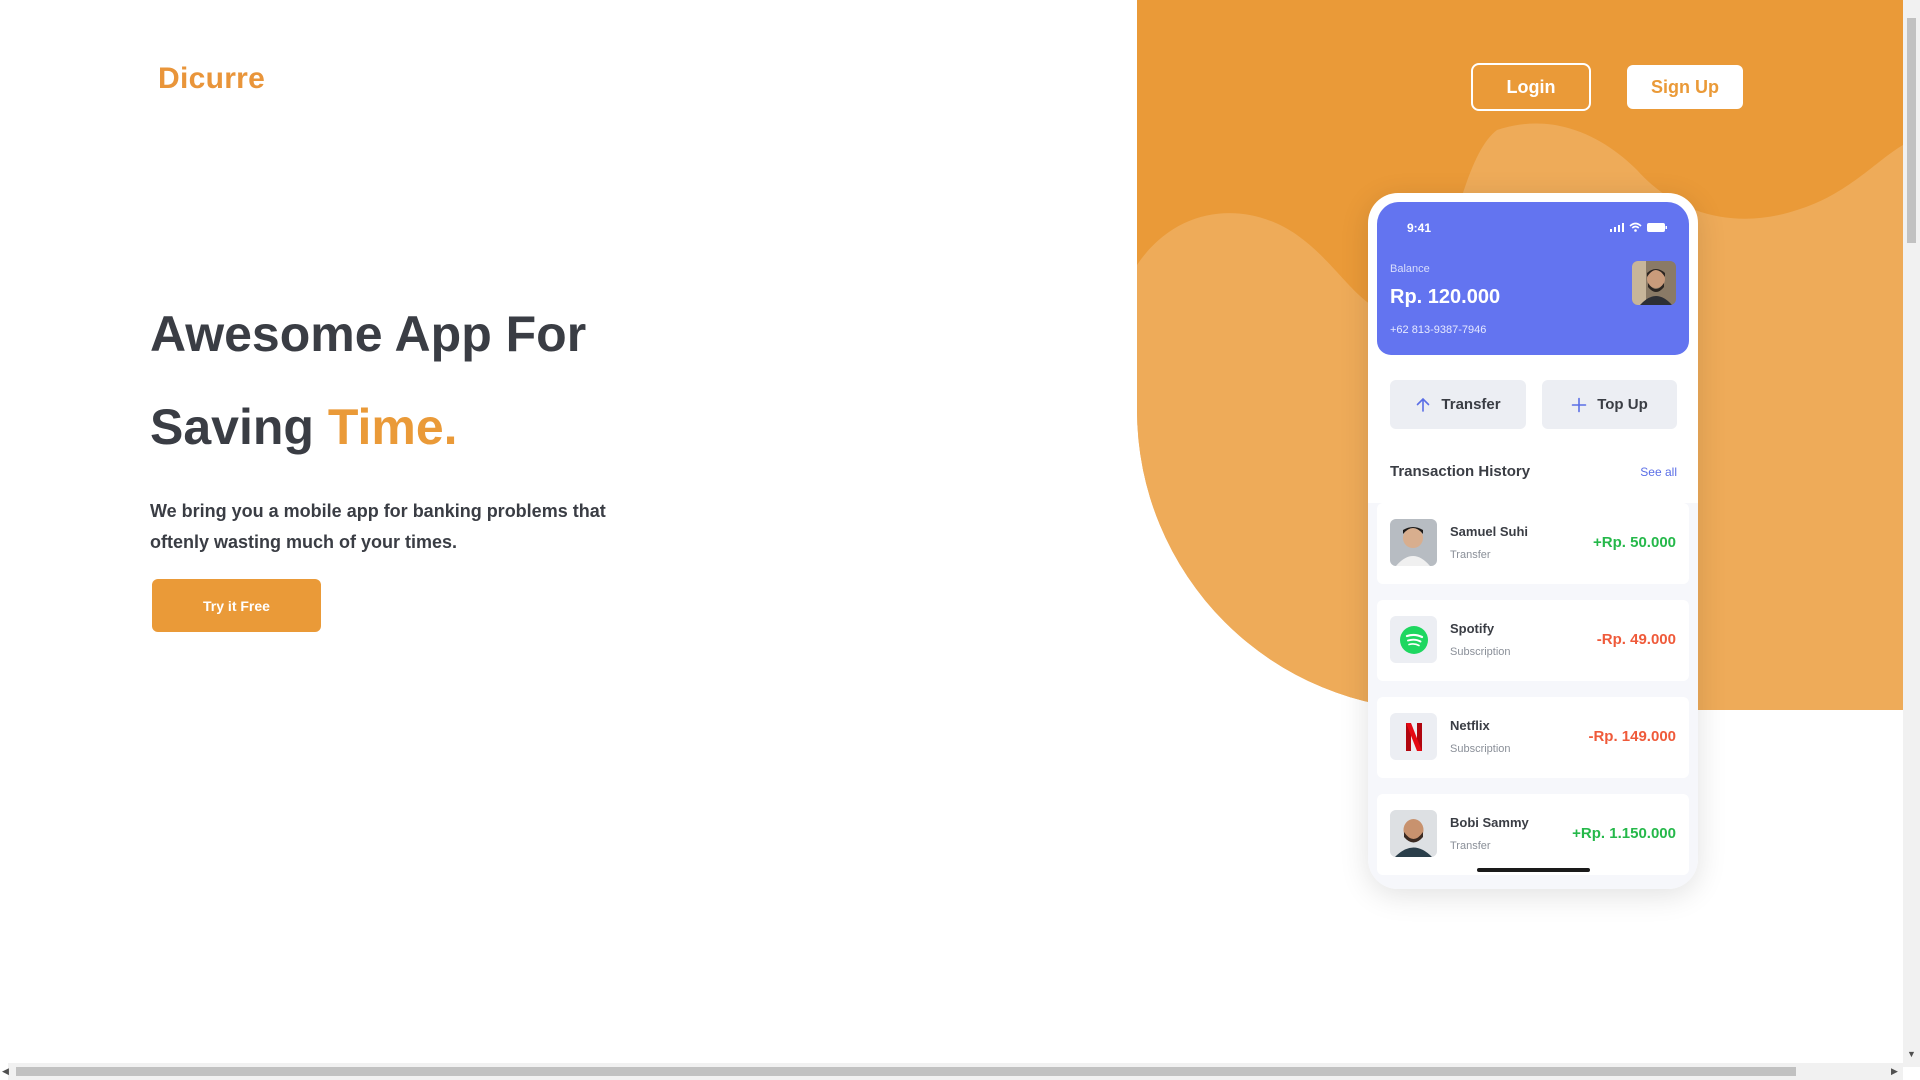 This screenshot has width=1920, height=1080. I want to click on transaction-amount: -Rp. 49.000, so click(1636, 639).